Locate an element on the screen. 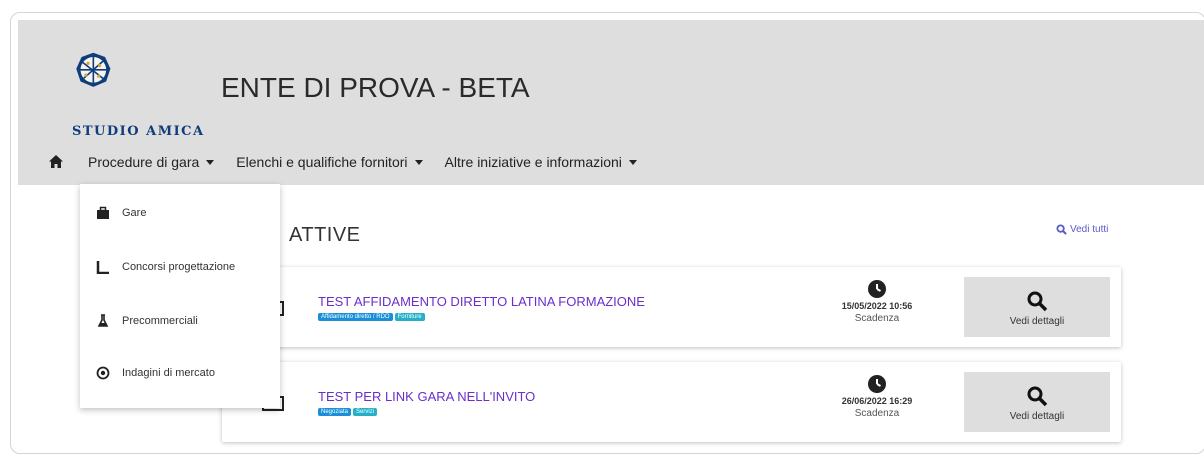 This screenshot has height=462, width=1204. menu-item-indagini-di-mercato: Indagini di mercato is located at coordinates (155, 373).